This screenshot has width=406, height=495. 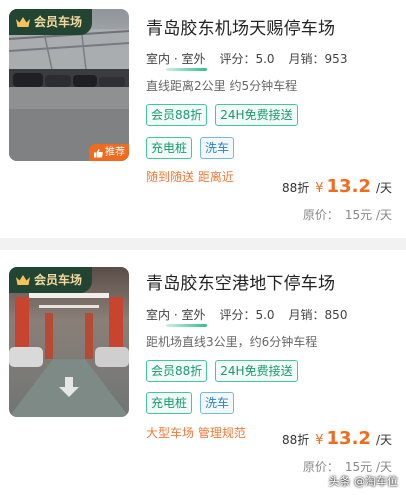 What do you see at coordinates (196, 433) in the screenshot?
I see `feature-highlights: 大型车场 管理规范` at bounding box center [196, 433].